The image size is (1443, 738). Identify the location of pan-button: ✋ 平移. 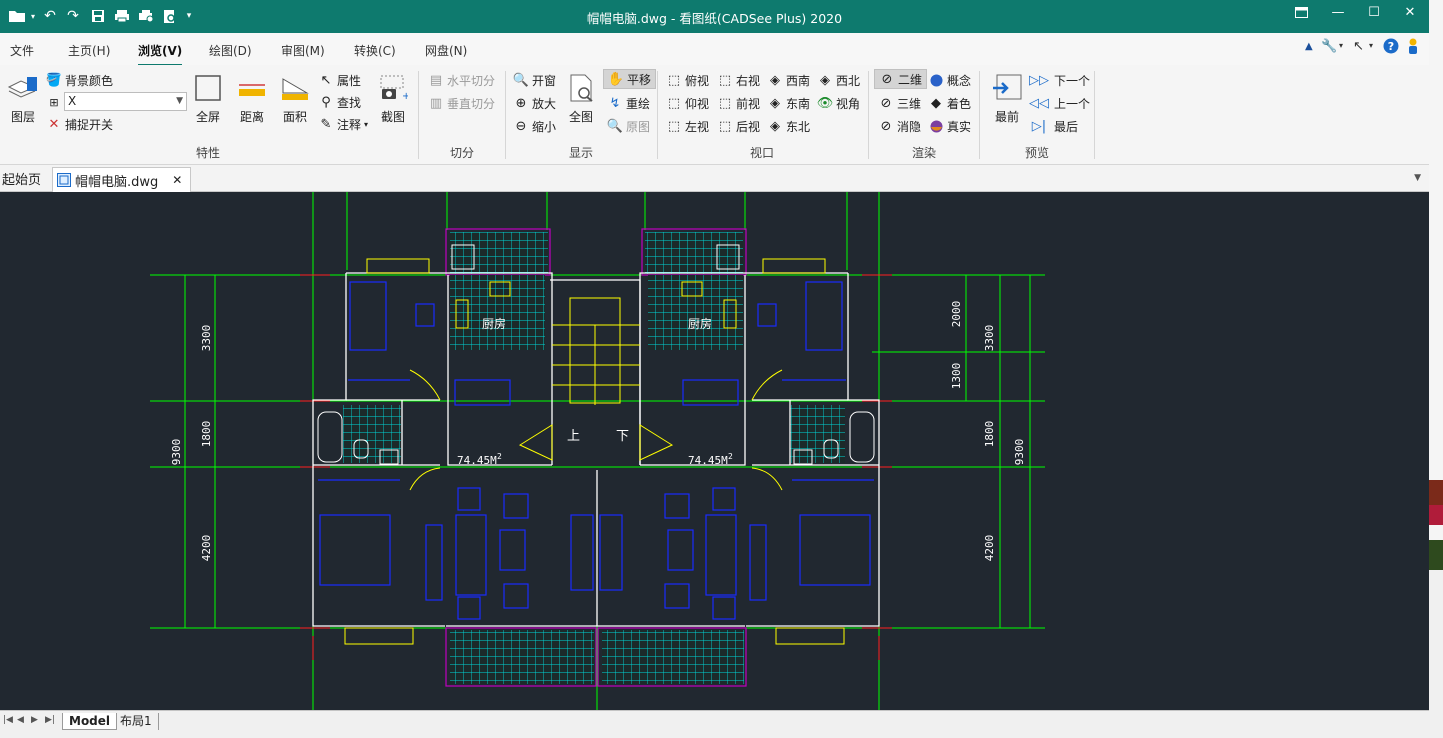
(630, 79).